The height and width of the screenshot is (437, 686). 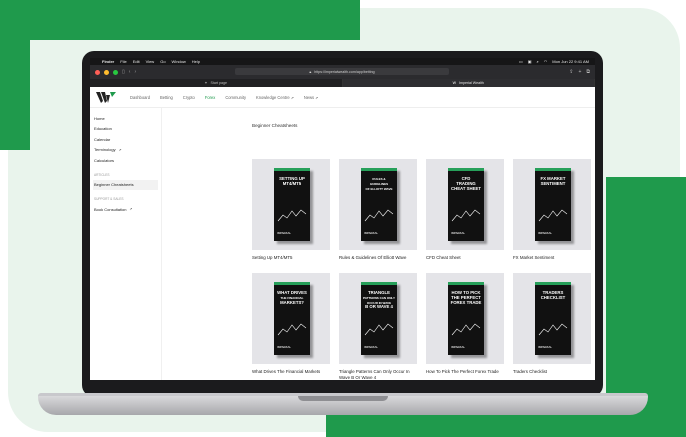 I want to click on cheatsheet-thumbnail: CFD TRADING CHEAT SHEET IMPERIAL, so click(x=465, y=204).